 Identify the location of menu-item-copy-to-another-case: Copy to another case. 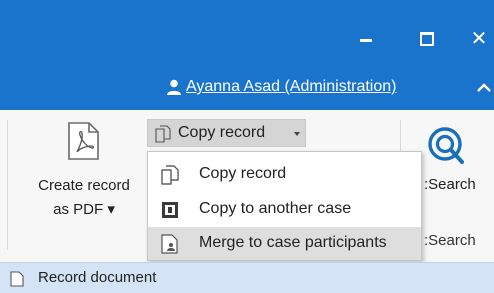
(284, 209).